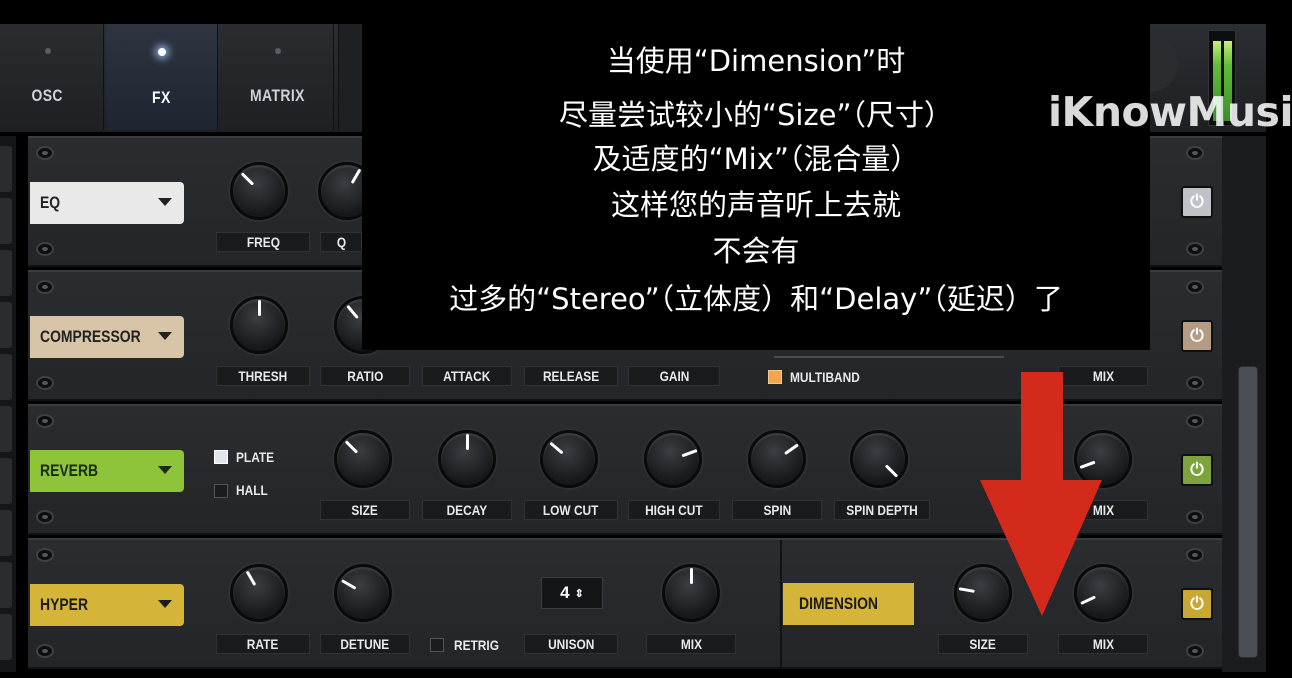  Describe the element at coordinates (775, 377) in the screenshot. I see `multiband-checkbox` at that location.